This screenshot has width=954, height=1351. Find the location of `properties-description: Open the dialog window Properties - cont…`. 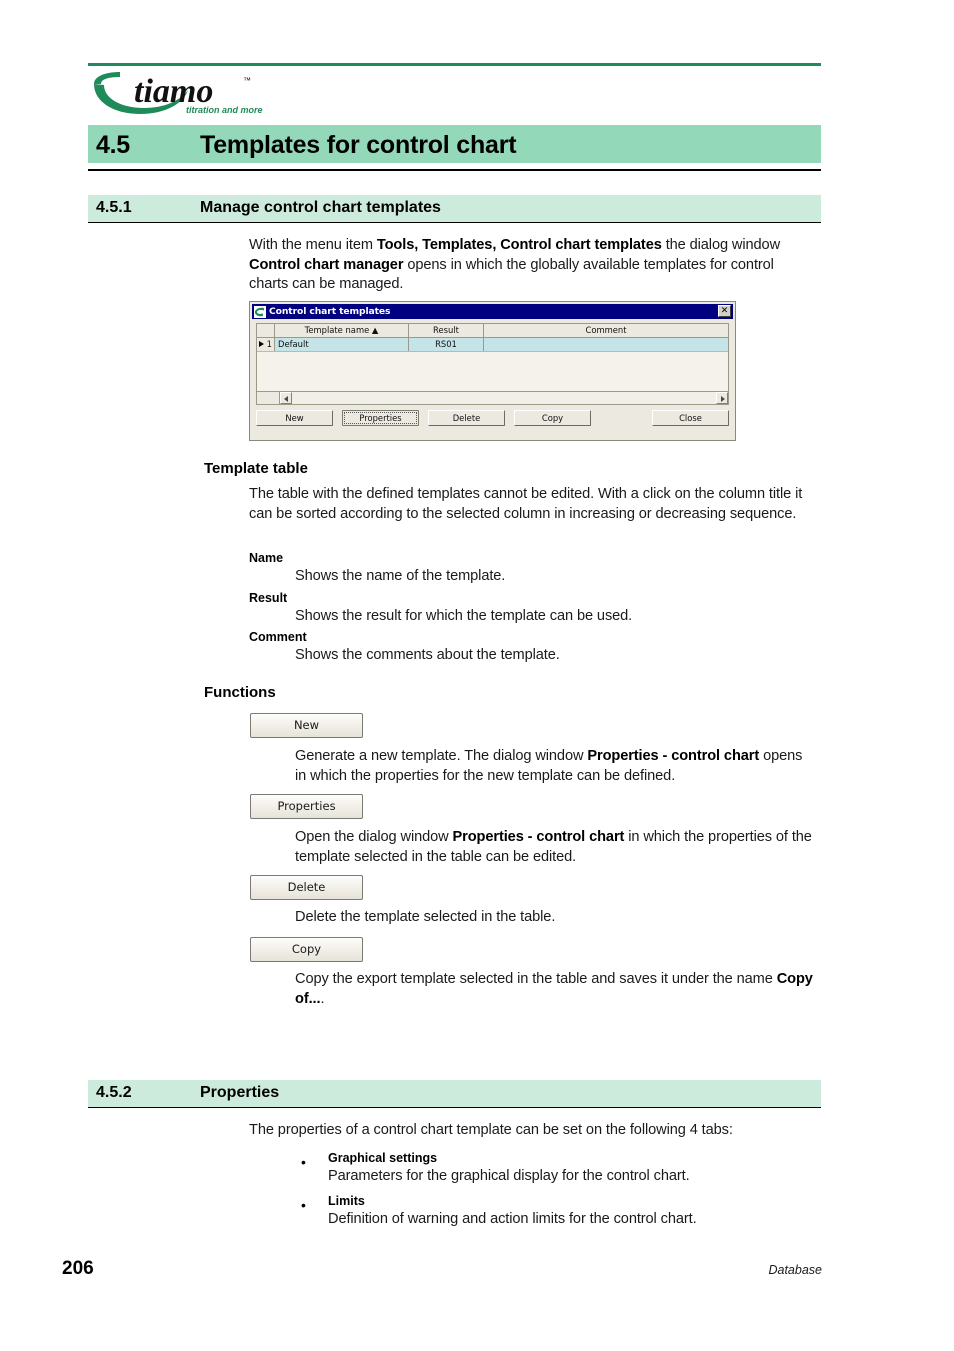

properties-description: Open the dialog window Properties - cont… is located at coordinates (555, 847).